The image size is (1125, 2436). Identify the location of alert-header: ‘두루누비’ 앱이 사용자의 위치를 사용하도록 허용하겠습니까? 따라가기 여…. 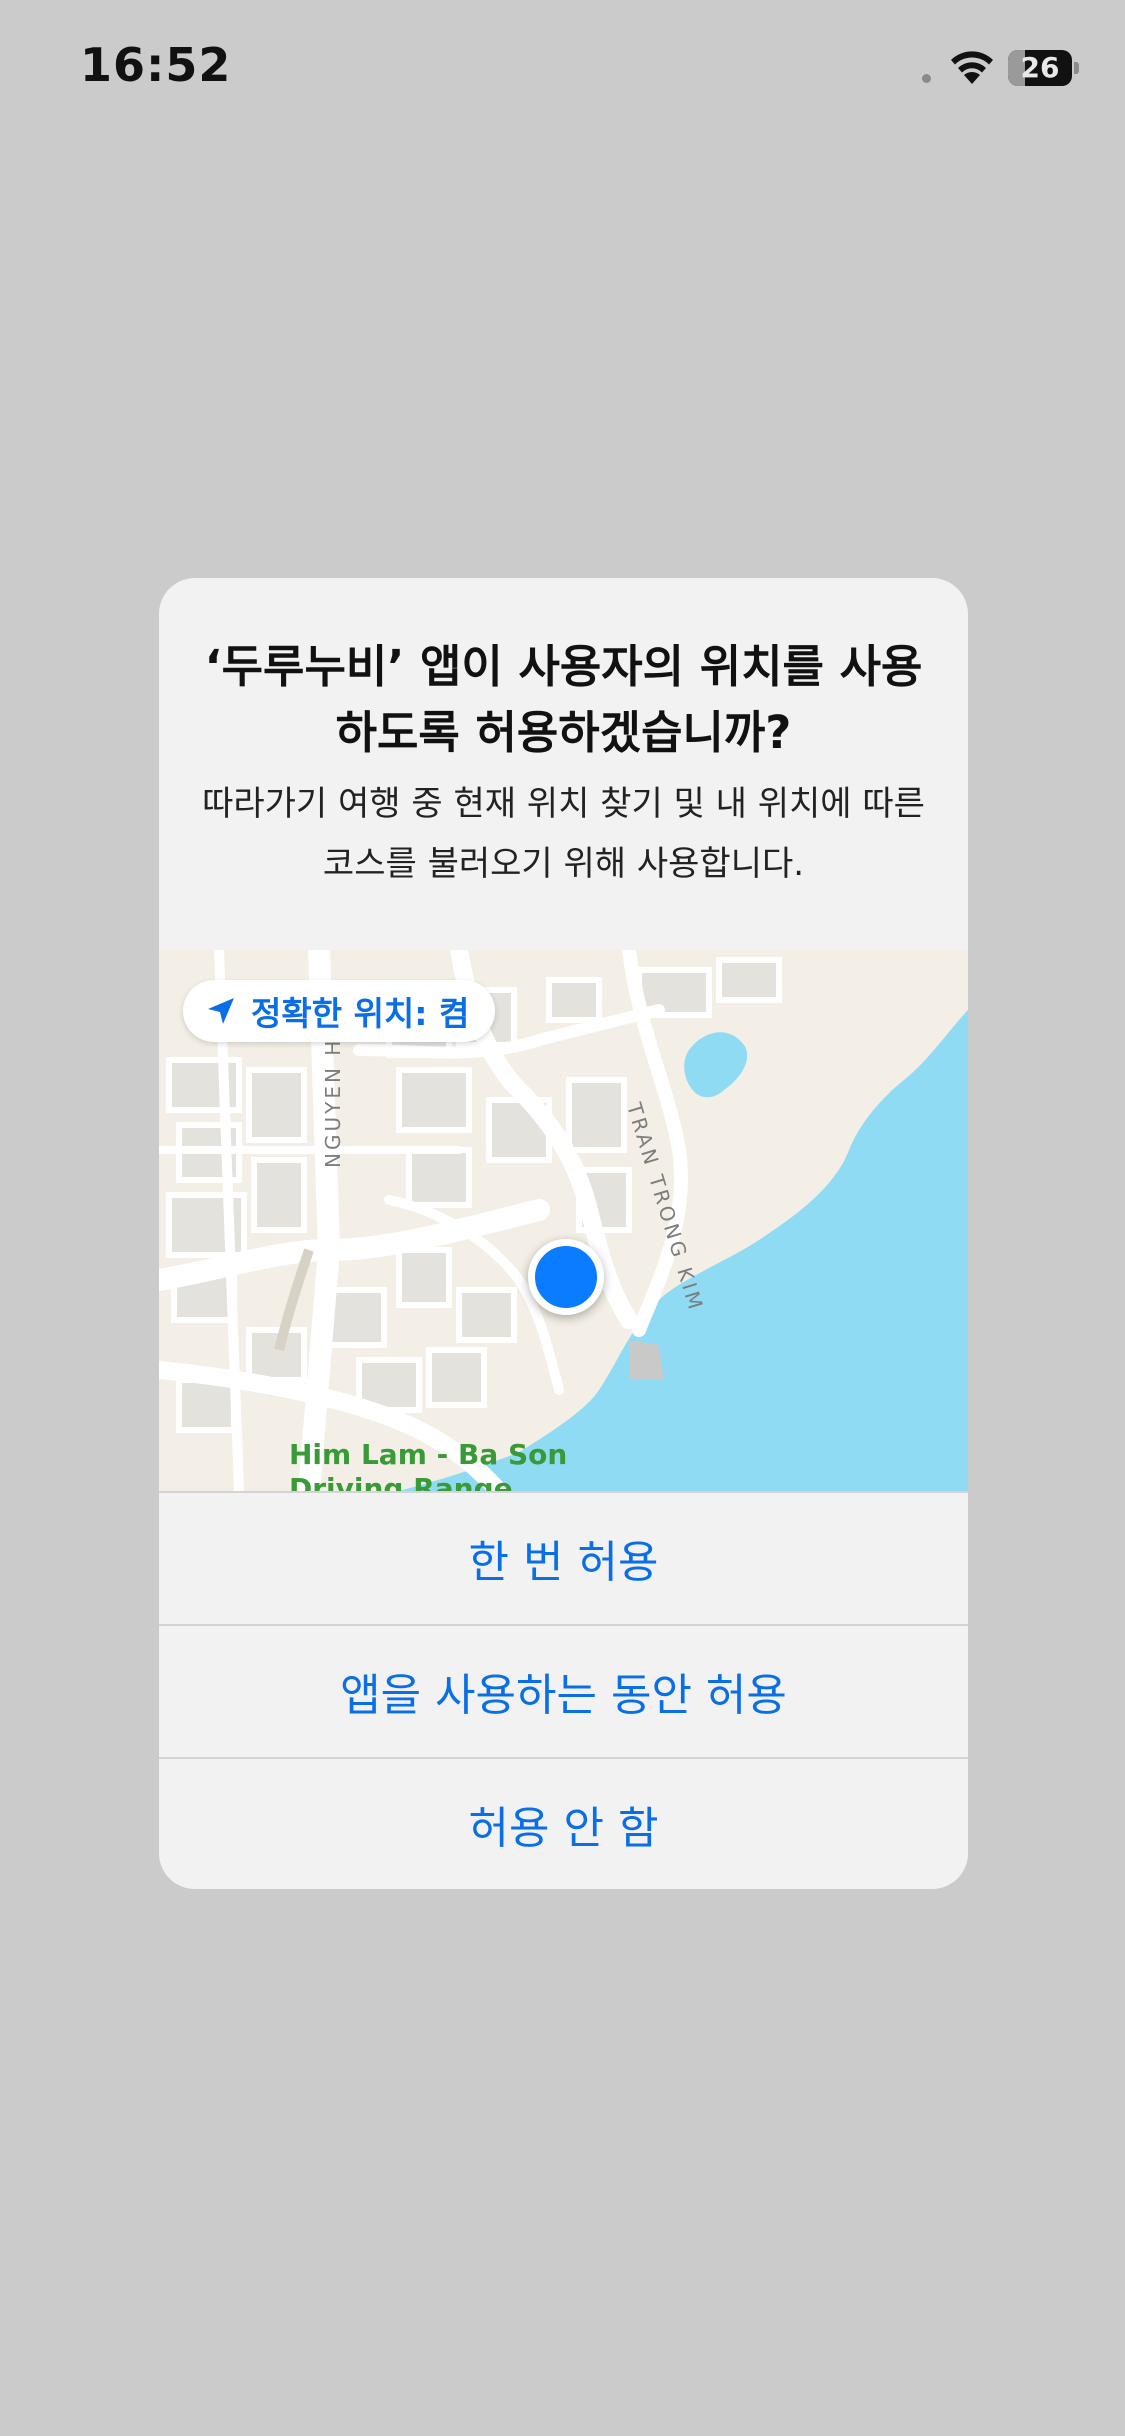
(563, 764).